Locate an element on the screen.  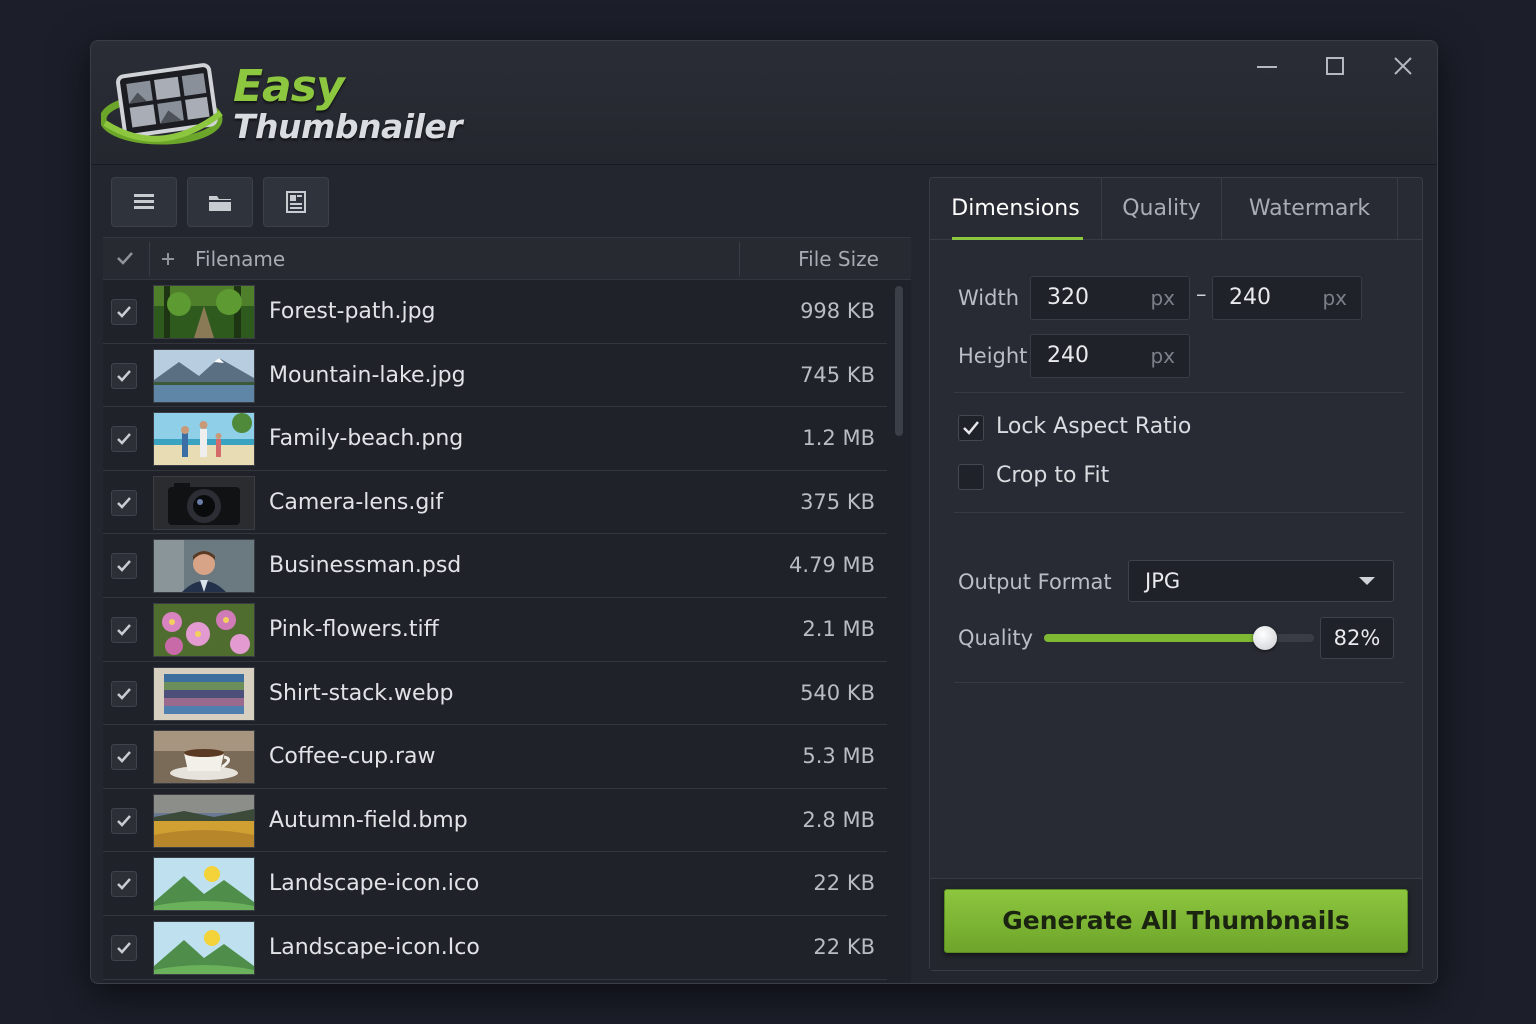
crop-to-fit-checkbox is located at coordinates (971, 477).